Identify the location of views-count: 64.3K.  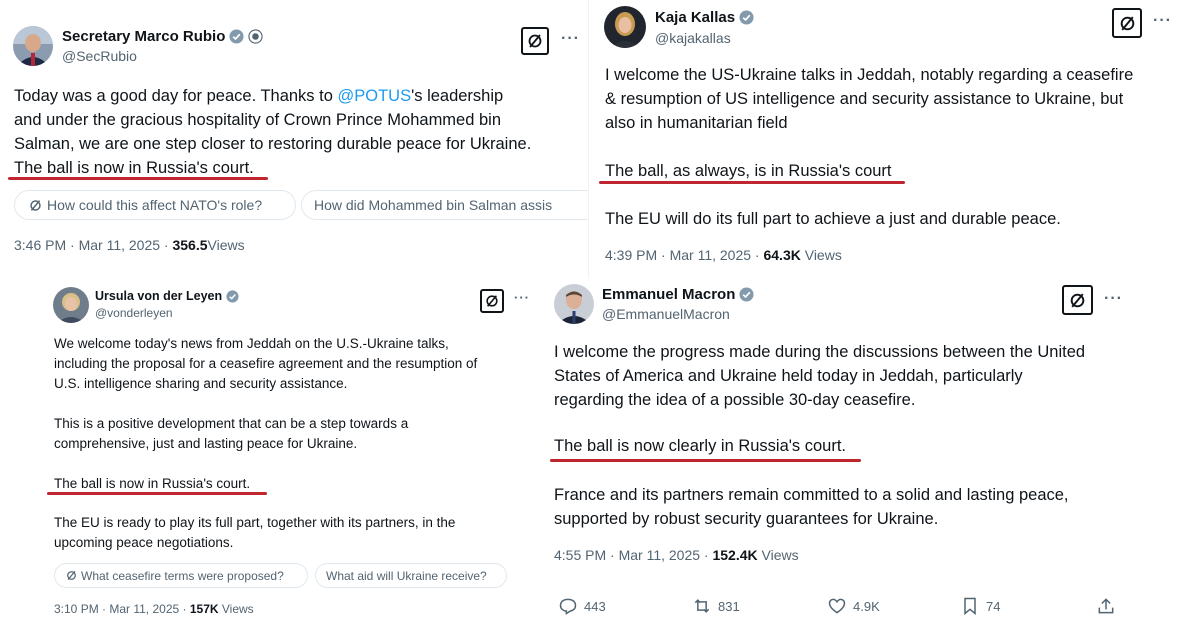
(782, 255).